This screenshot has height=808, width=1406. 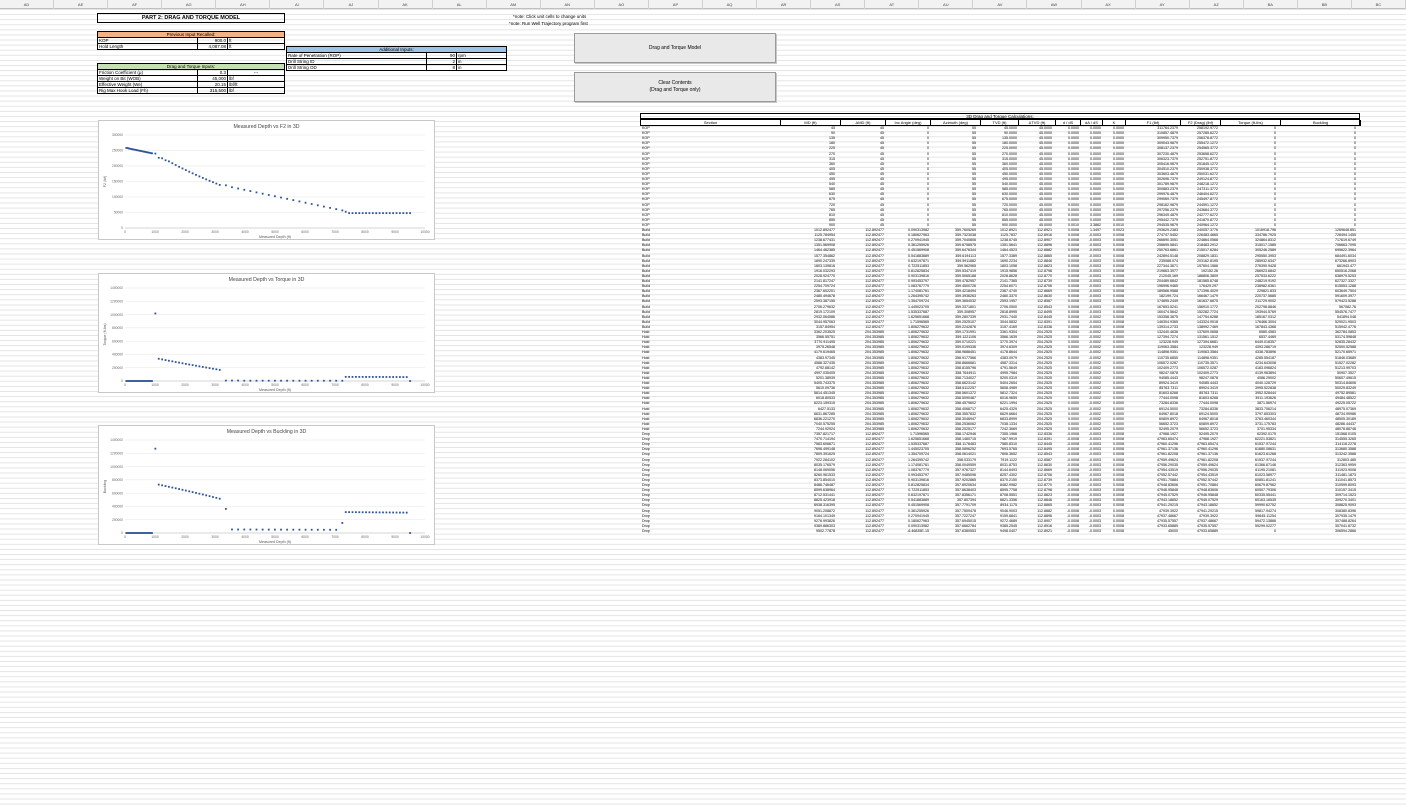 What do you see at coordinates (395, 232) in the screenshot?
I see `x-tick-label: 9000` at bounding box center [395, 232].